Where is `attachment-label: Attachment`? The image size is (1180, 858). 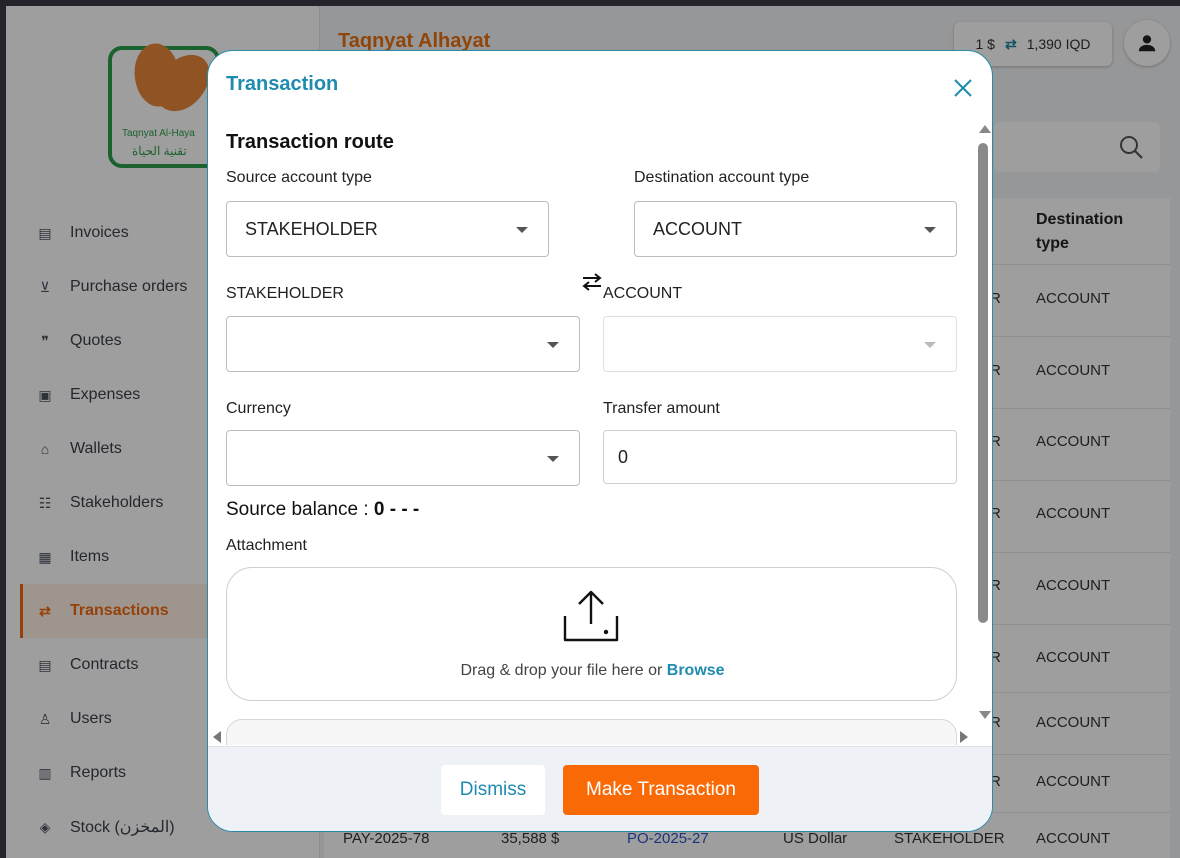 attachment-label: Attachment is located at coordinates (266, 545).